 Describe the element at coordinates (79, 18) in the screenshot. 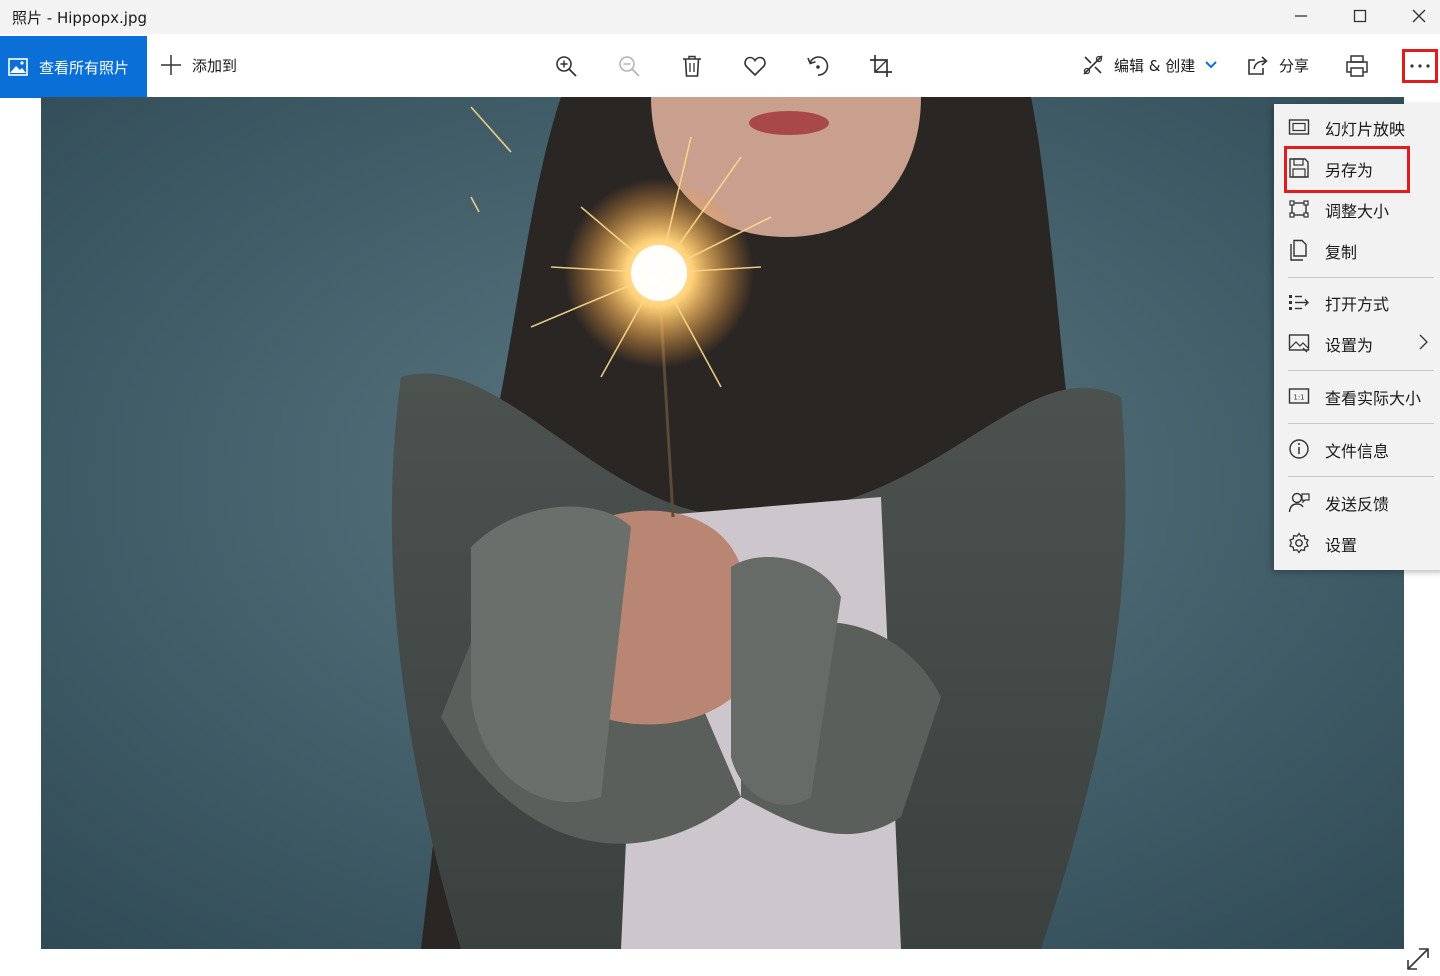

I see `window-title: 照片 - Hippopx.jpg` at that location.